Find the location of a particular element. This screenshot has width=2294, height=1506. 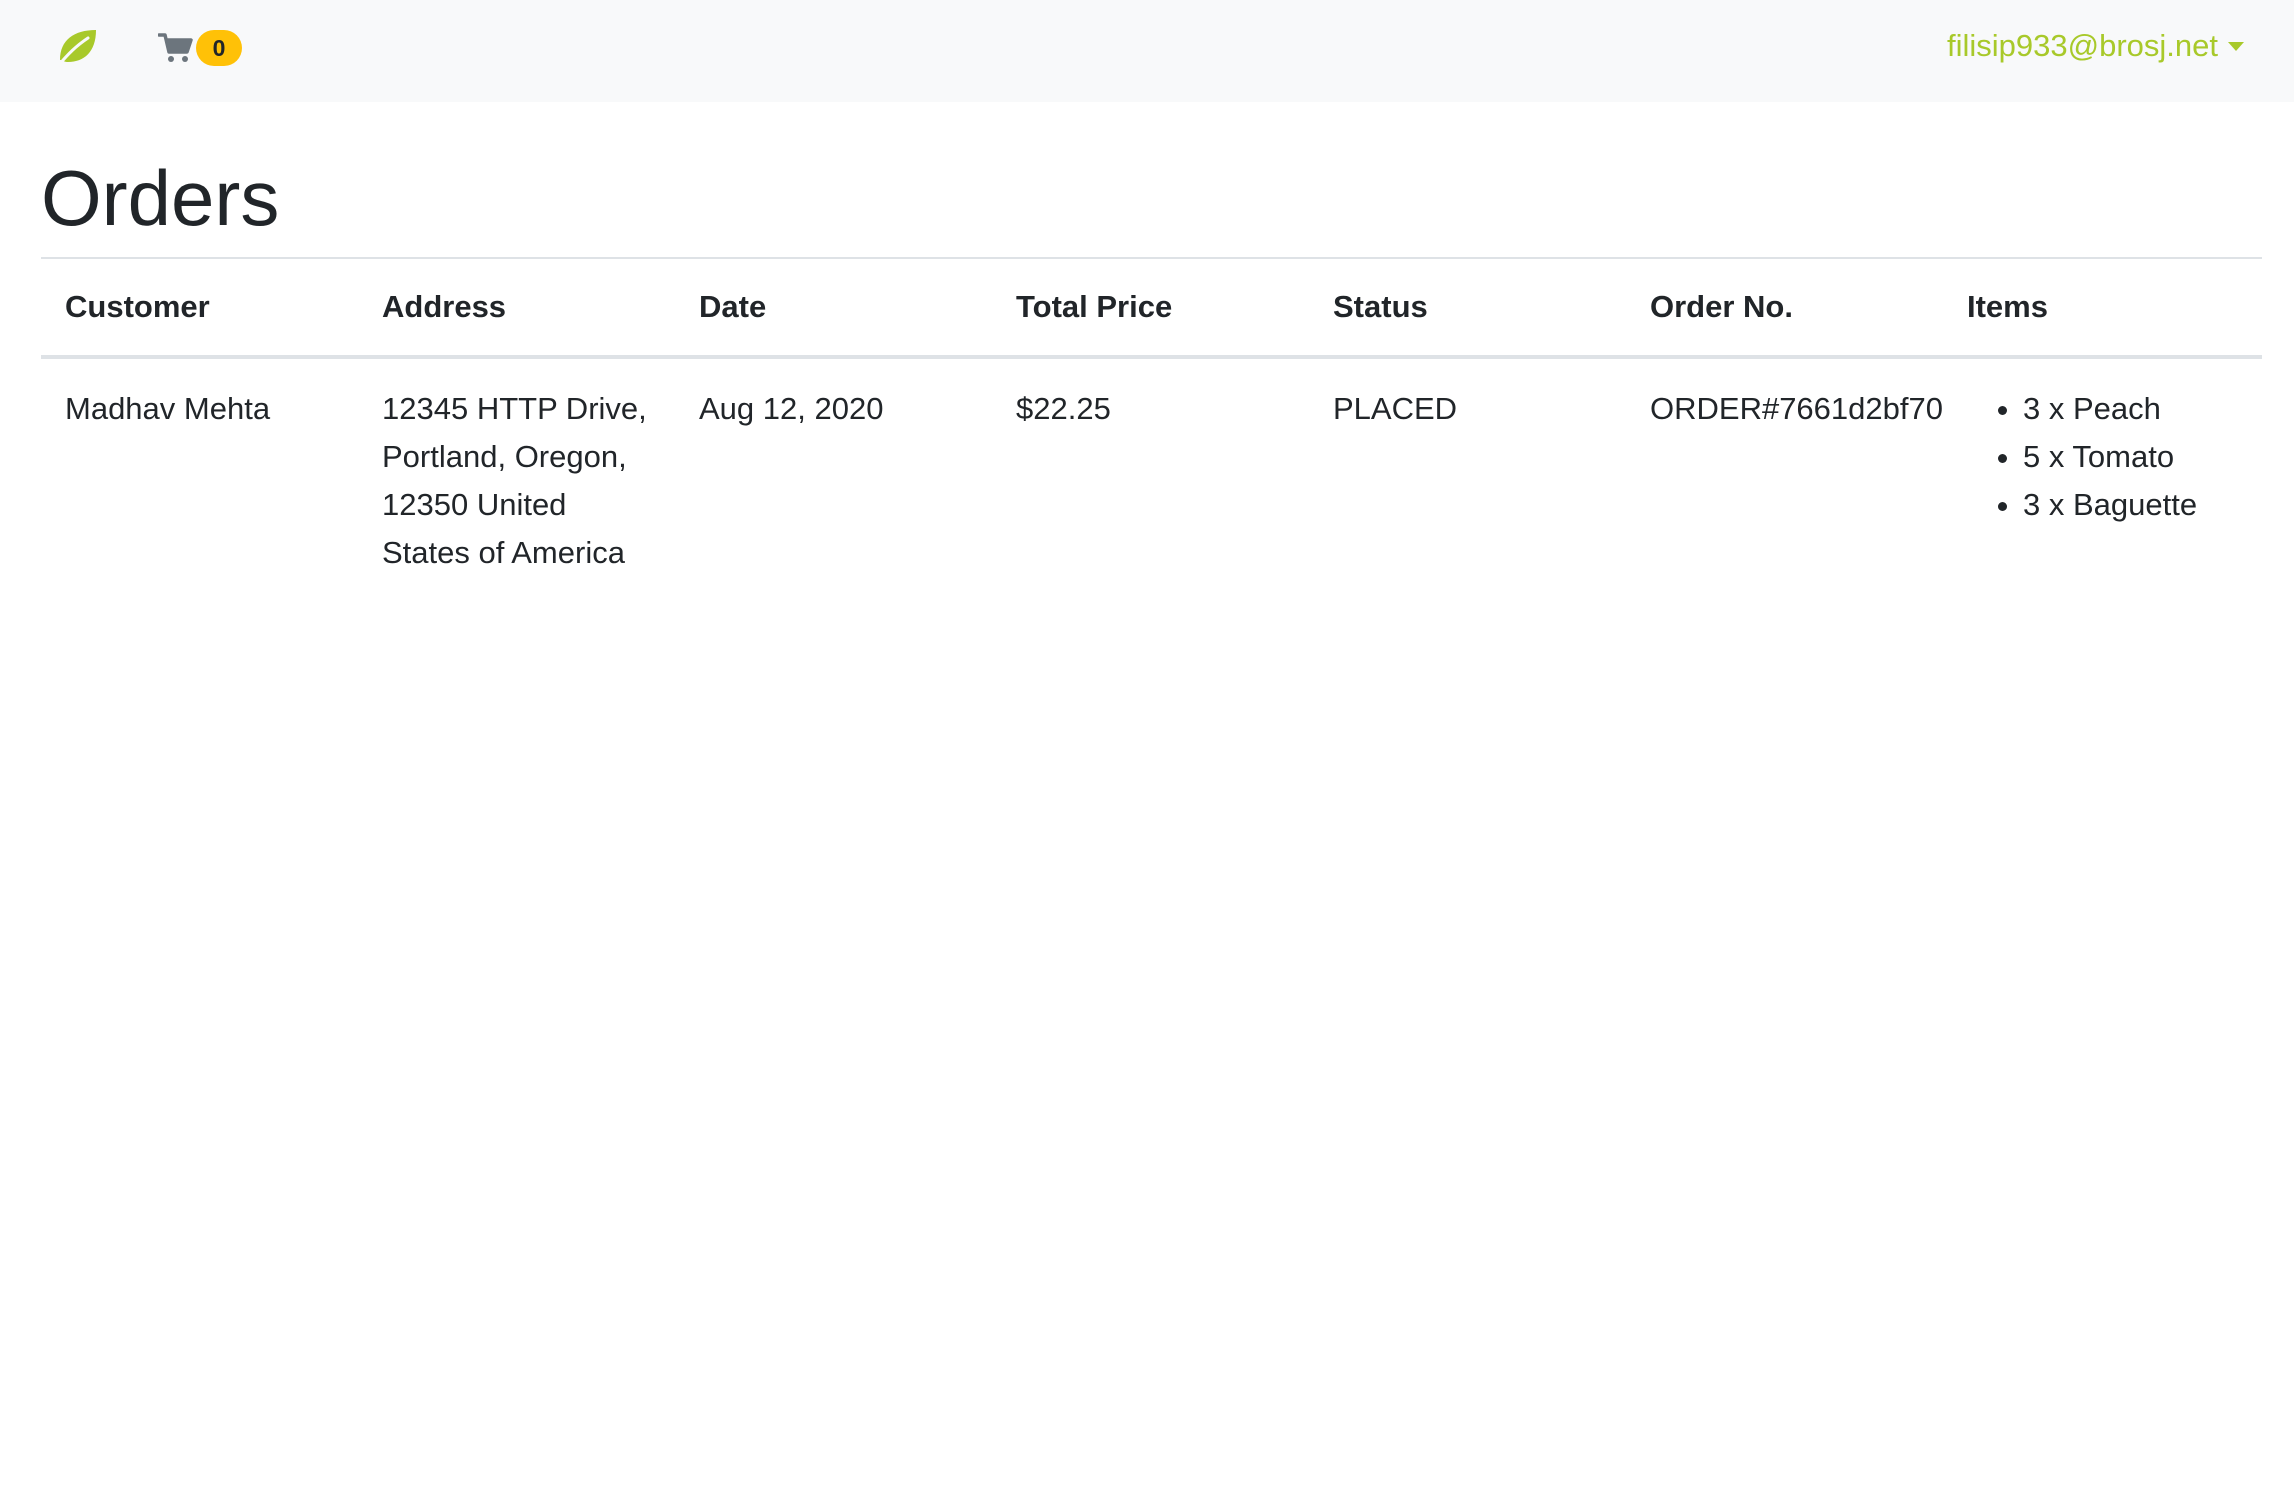

list-item: 3 x Baguette is located at coordinates (2130, 505).